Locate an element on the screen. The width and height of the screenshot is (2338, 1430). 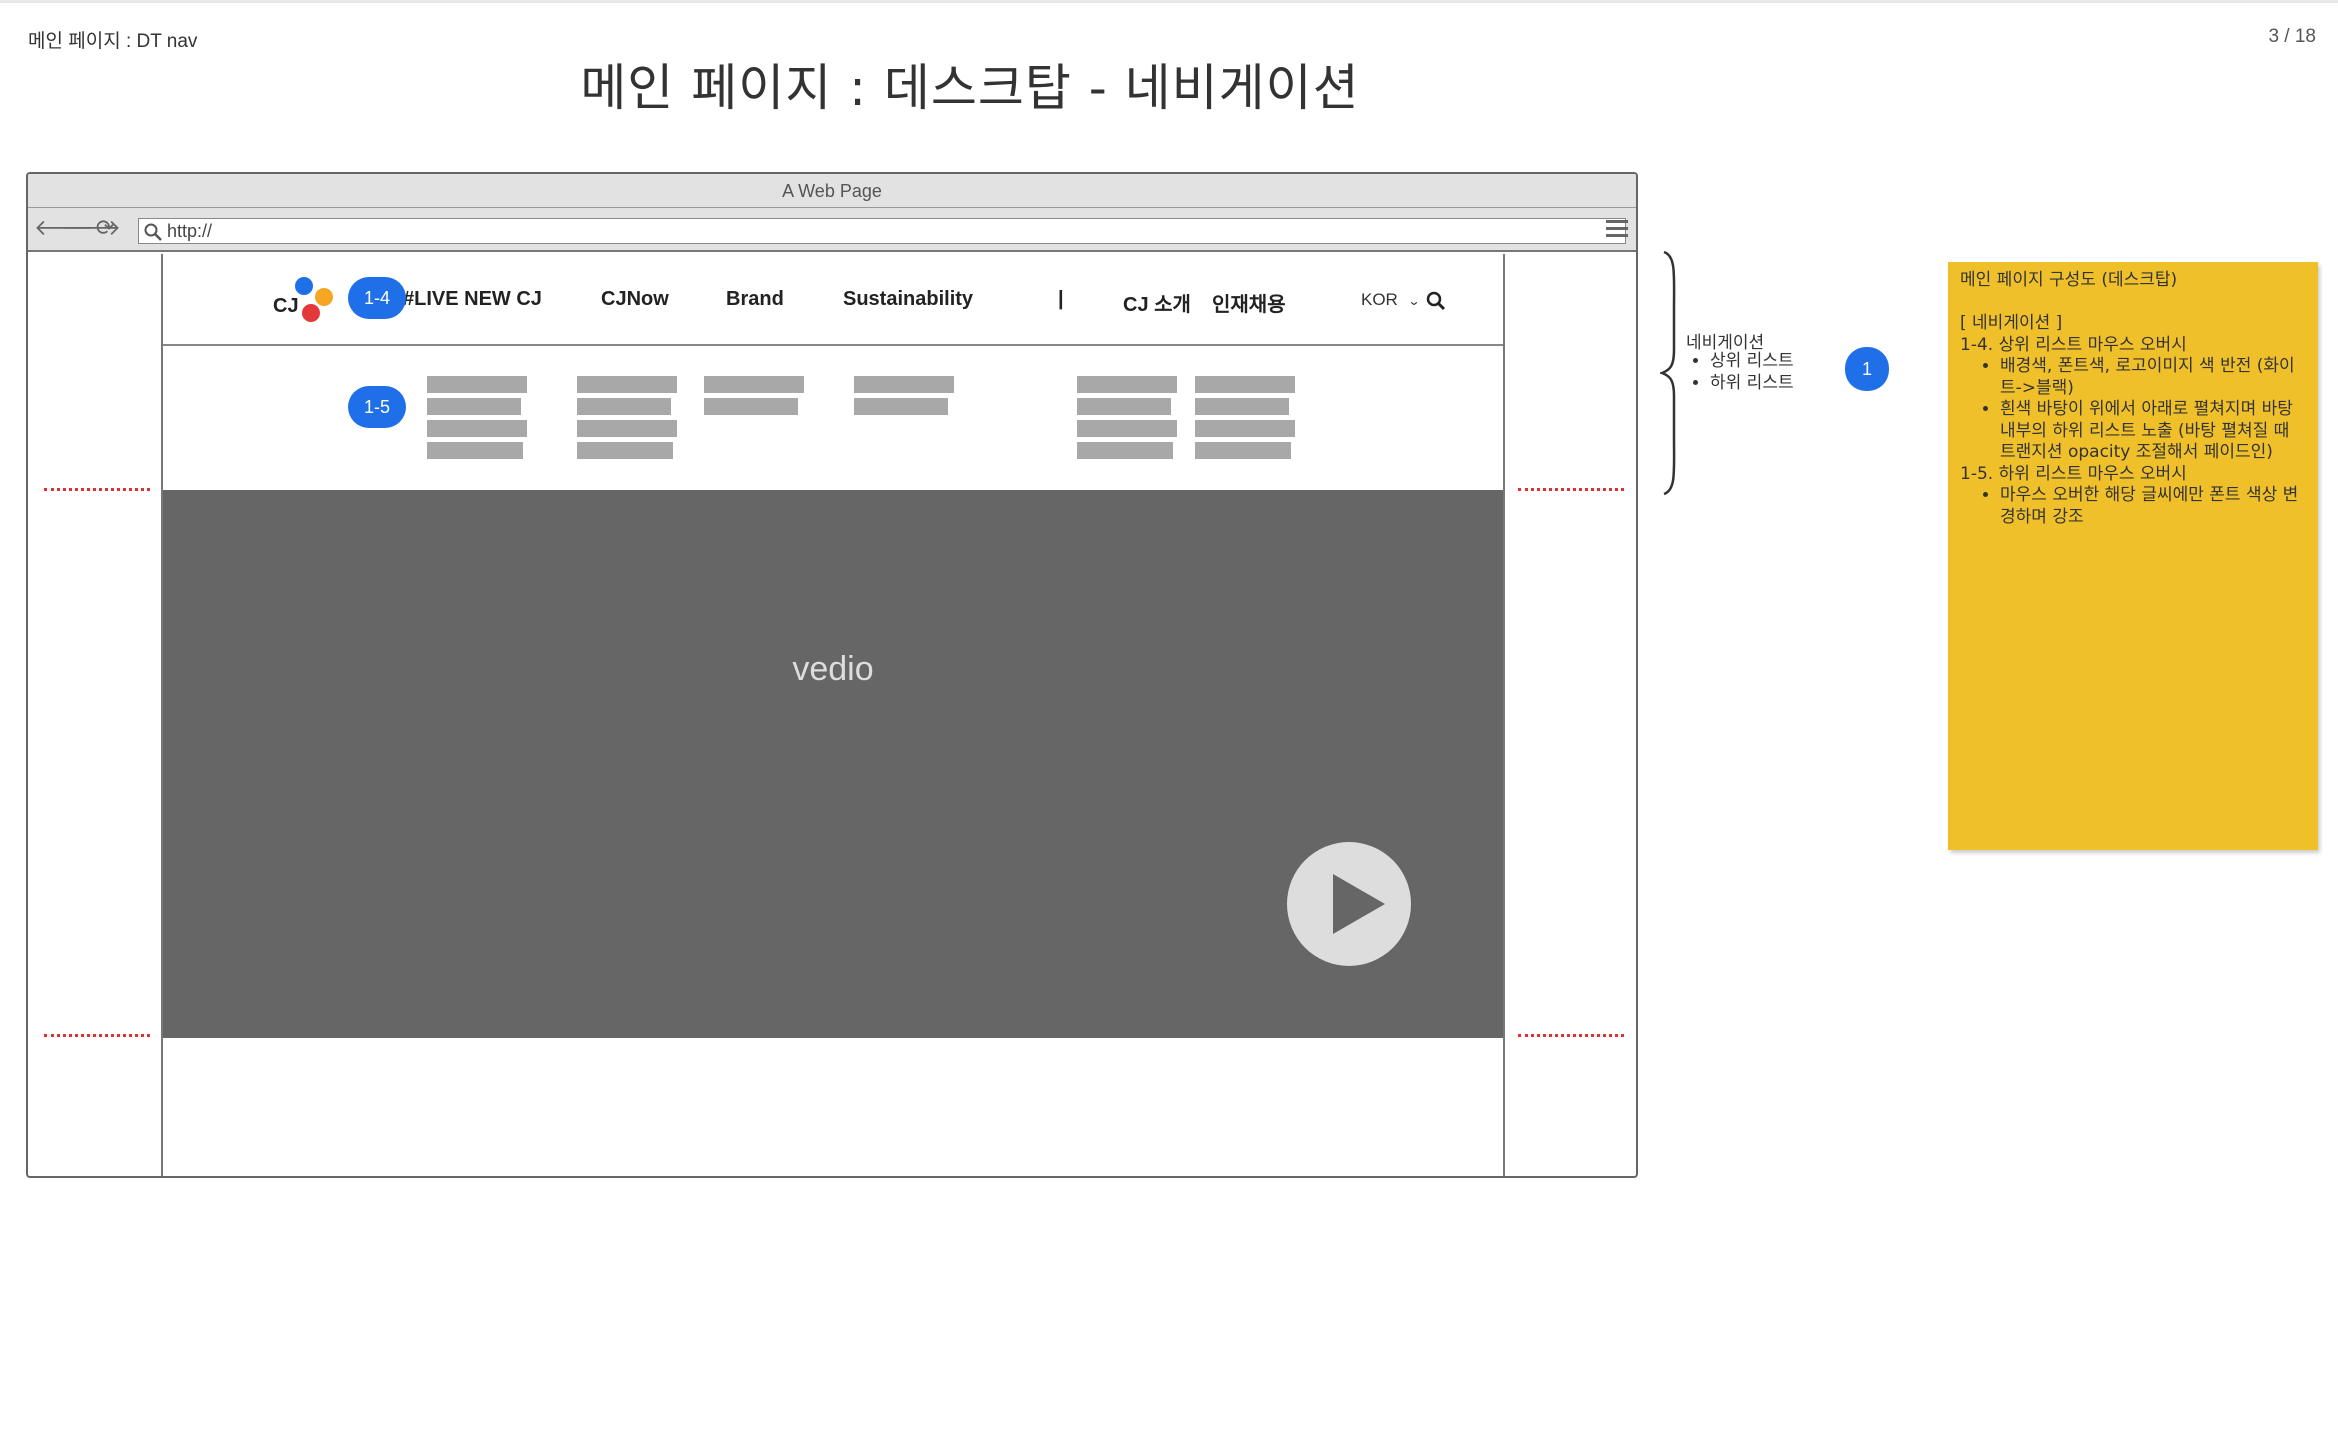
nav-cj-about: CJ 소개 is located at coordinates (1157, 302).